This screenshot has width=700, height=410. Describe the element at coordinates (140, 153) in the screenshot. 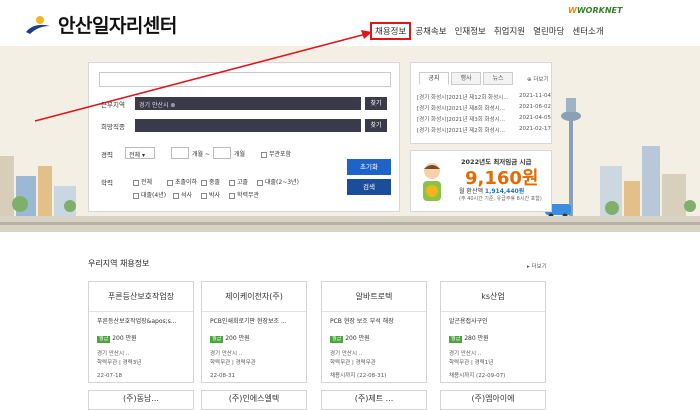

I see `career-select: 전체 ▾` at that location.